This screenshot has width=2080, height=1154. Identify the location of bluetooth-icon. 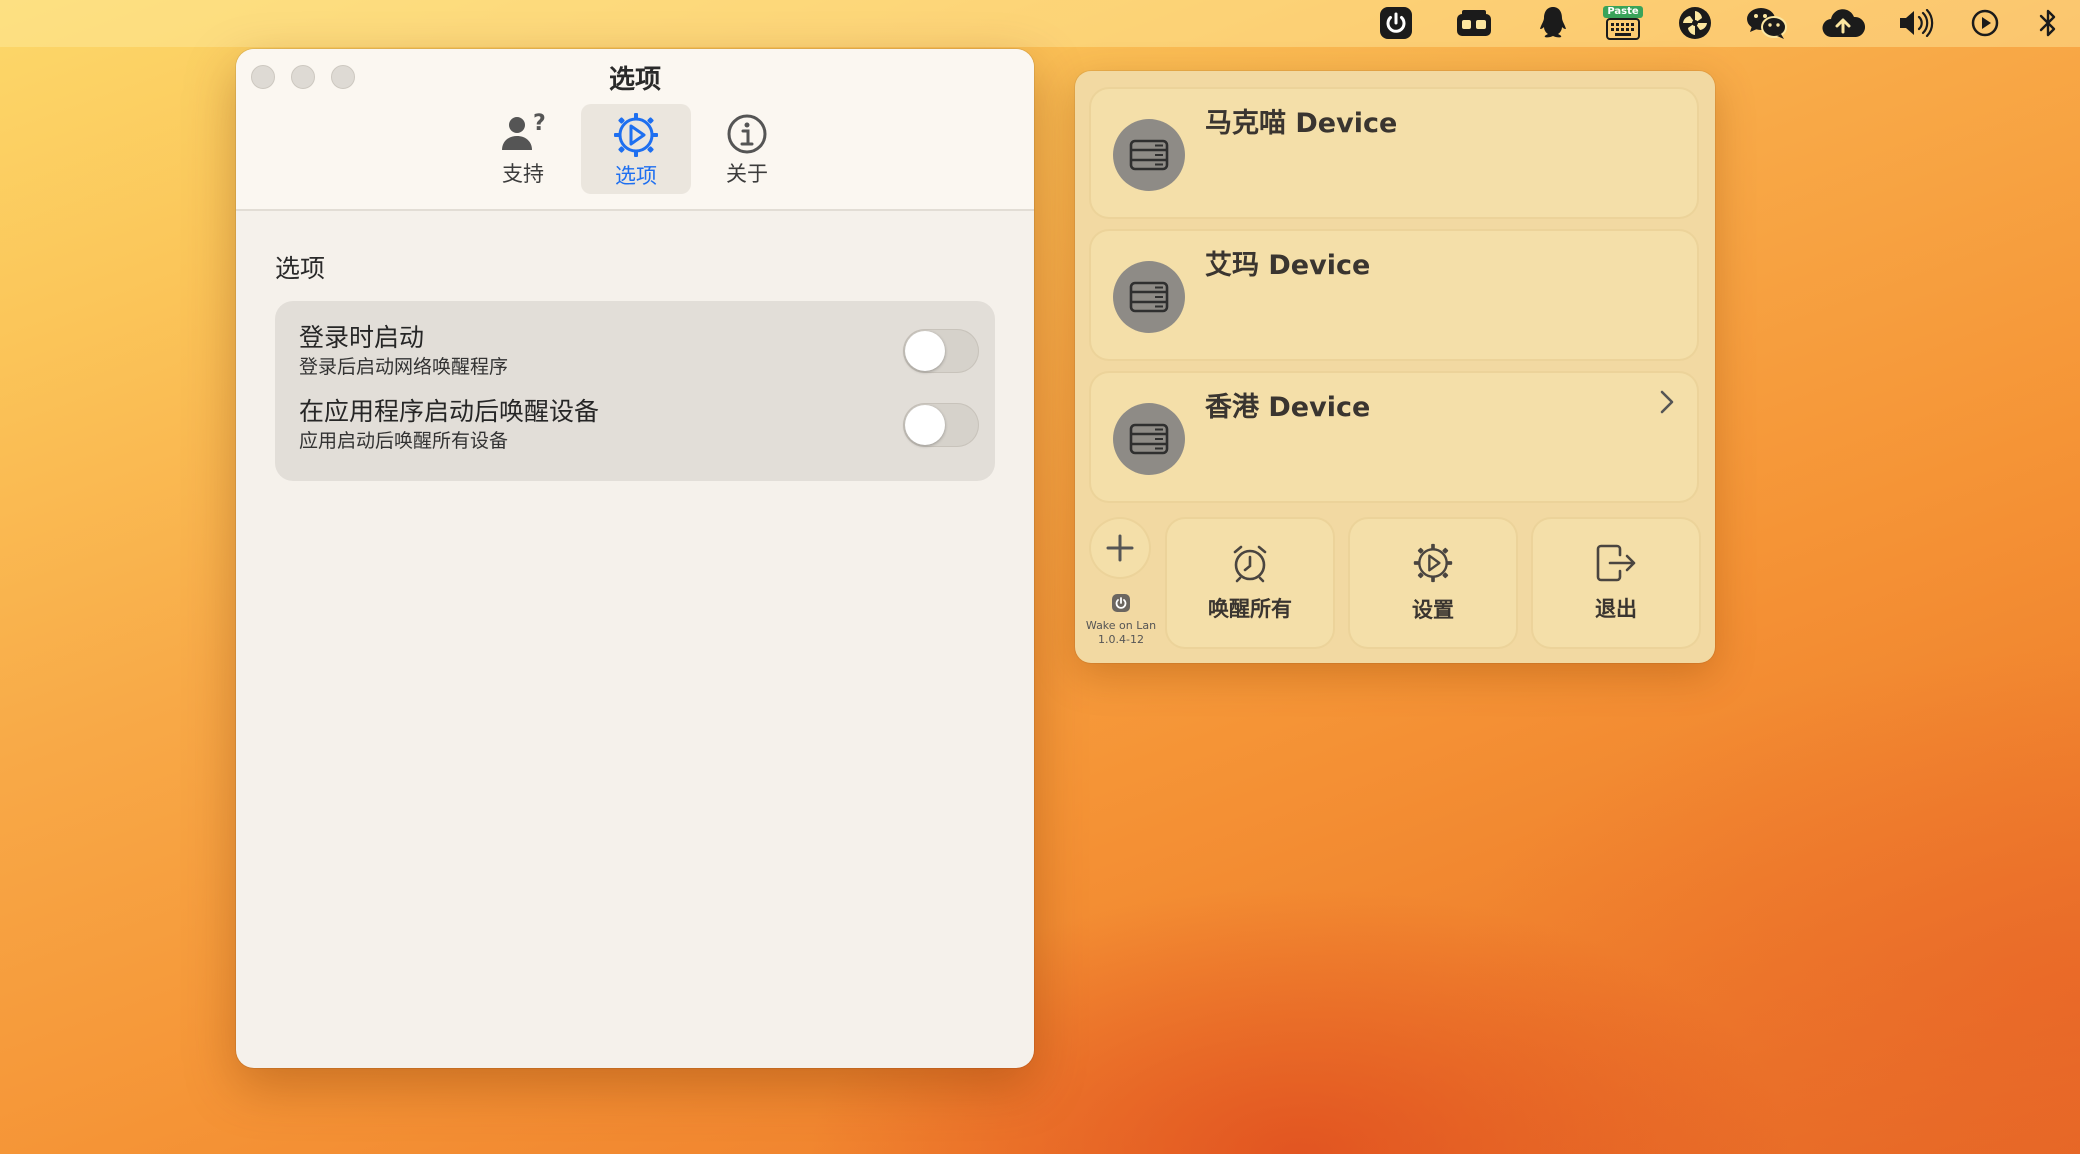
(2048, 23).